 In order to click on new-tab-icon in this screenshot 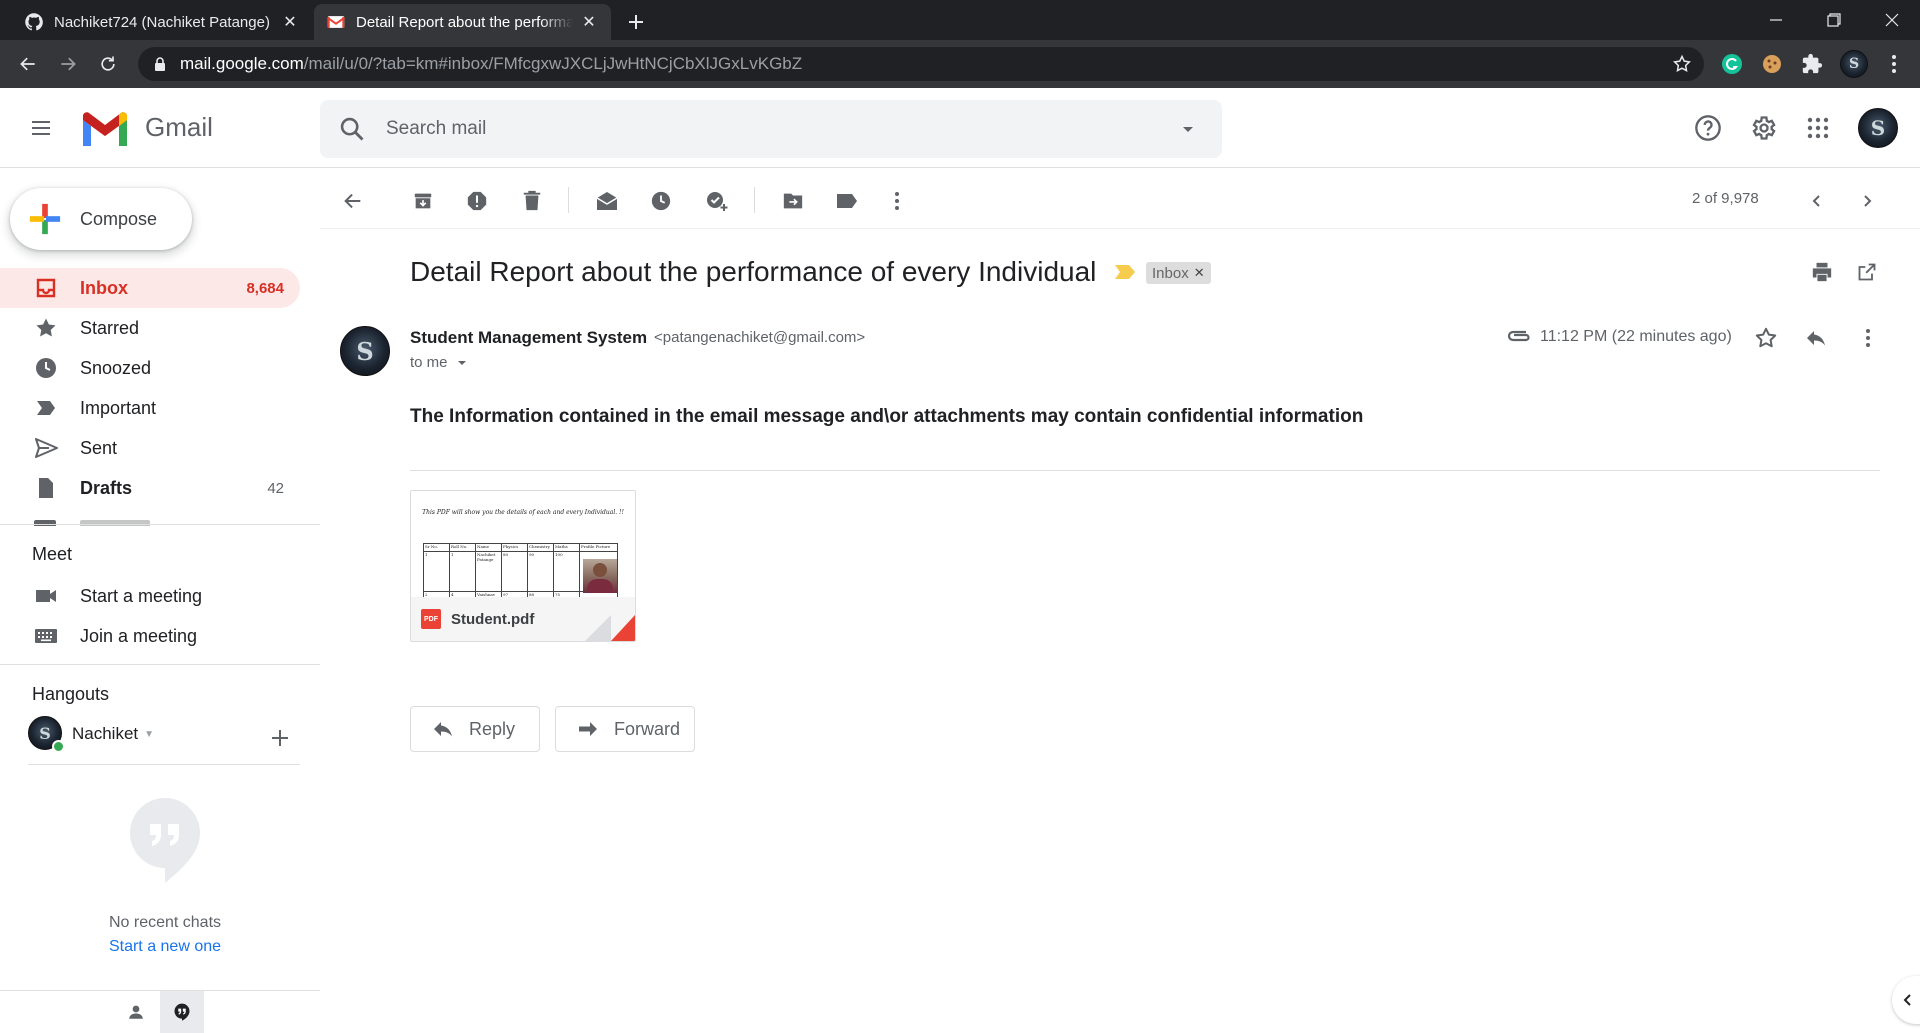, I will do `click(636, 22)`.